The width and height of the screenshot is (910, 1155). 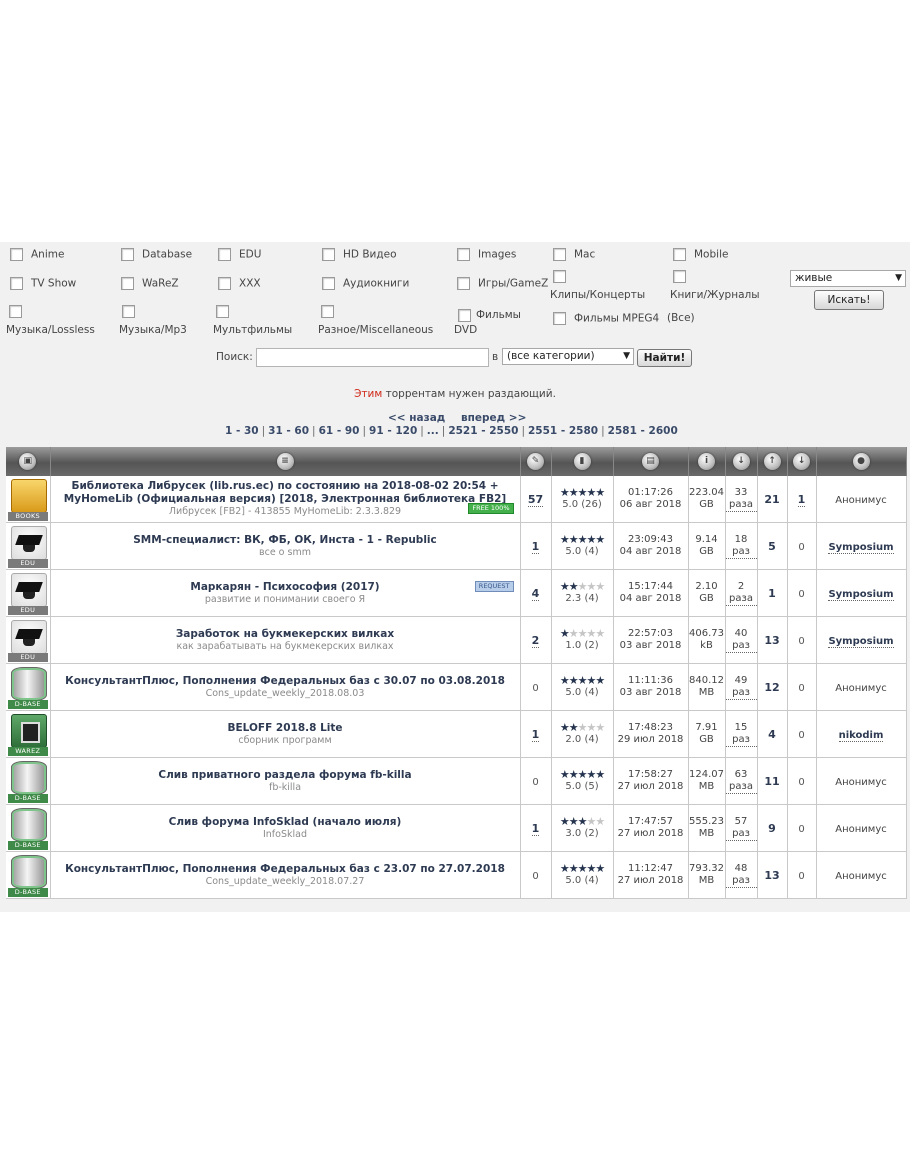 I want to click on category-warez: WaReZ, so click(x=150, y=283).